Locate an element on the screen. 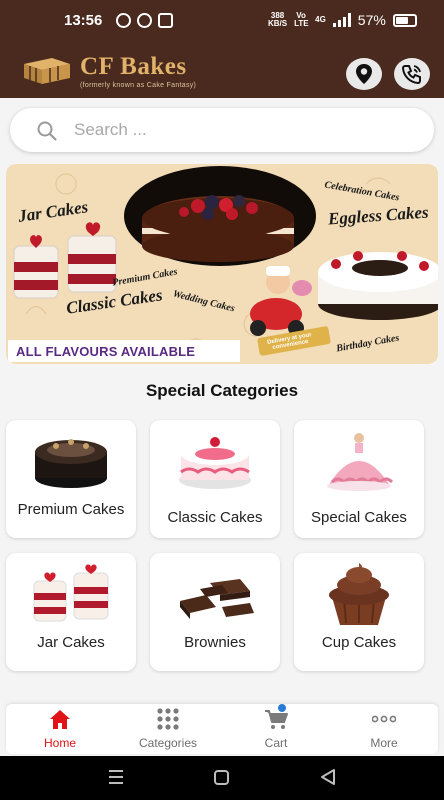 This screenshot has width=444, height=800. location-pin-icon is located at coordinates (364, 74).